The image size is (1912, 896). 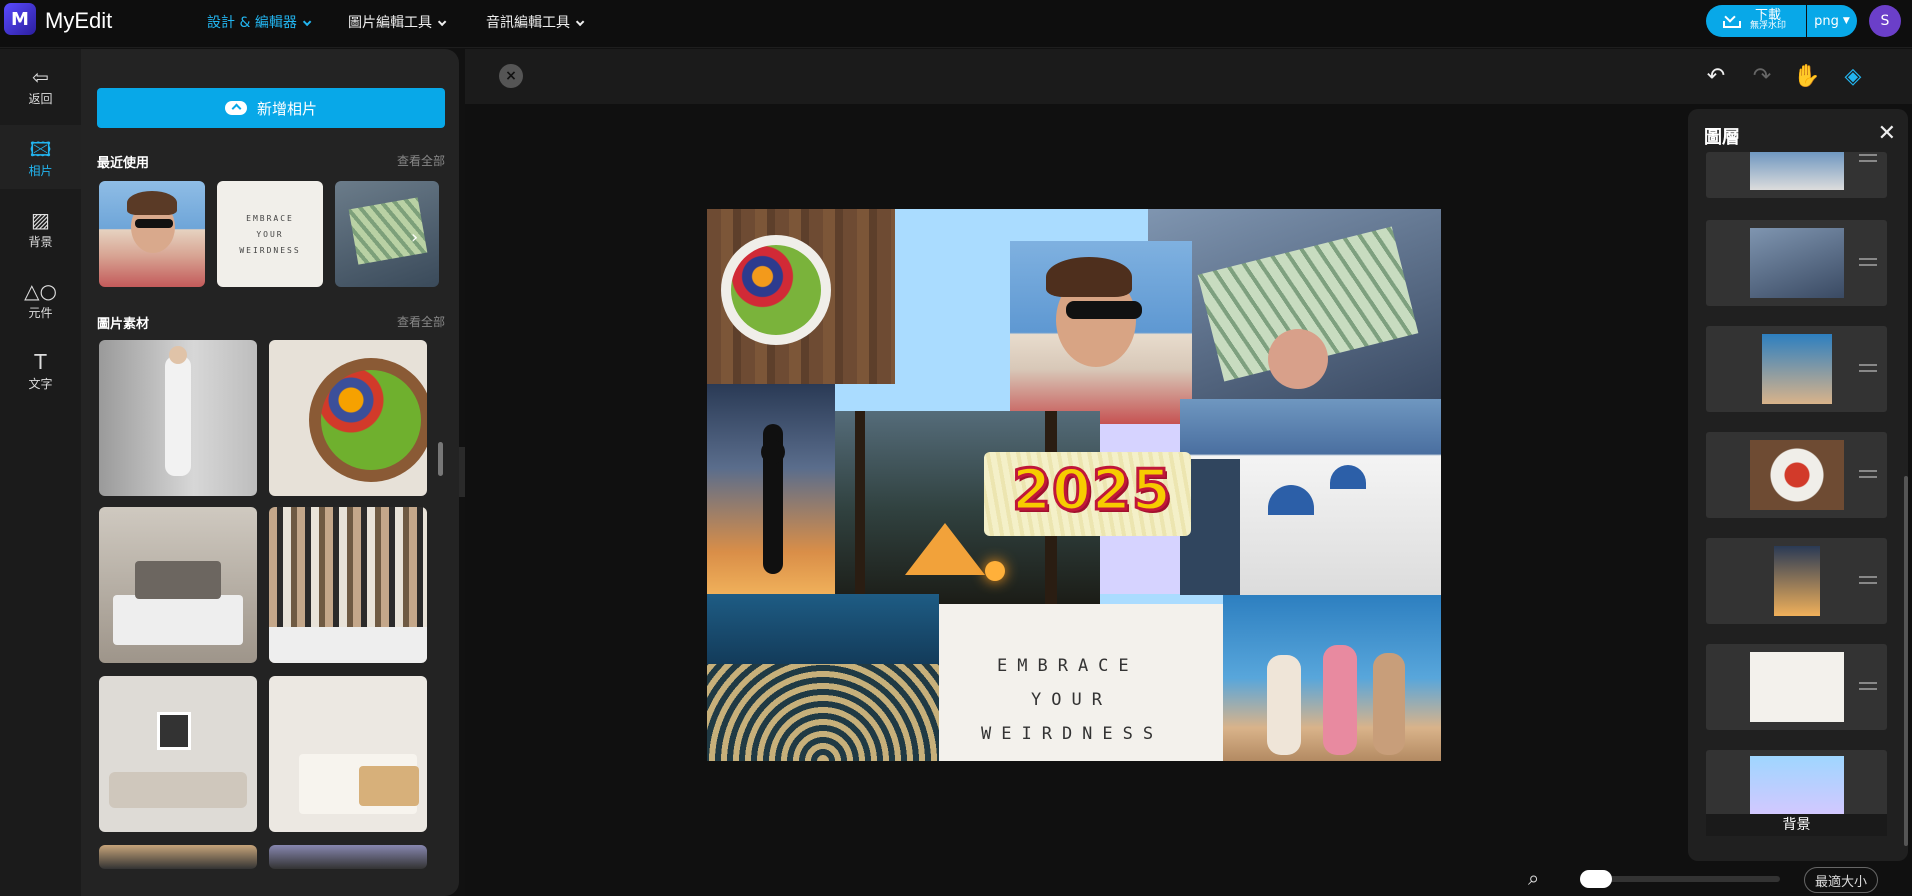 I want to click on undo-icon: ↶, so click(x=1716, y=76).